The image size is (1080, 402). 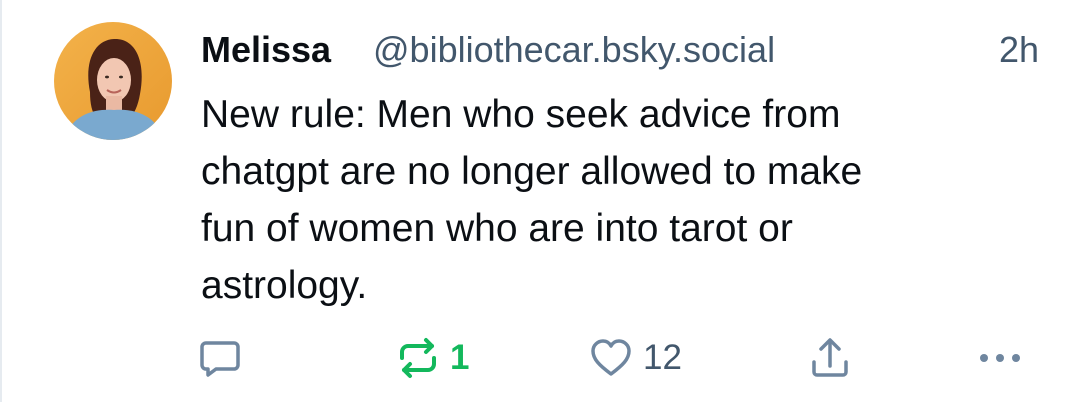 What do you see at coordinates (574, 50) in the screenshot?
I see `author-handle: @bibliothecar.bsky.social` at bounding box center [574, 50].